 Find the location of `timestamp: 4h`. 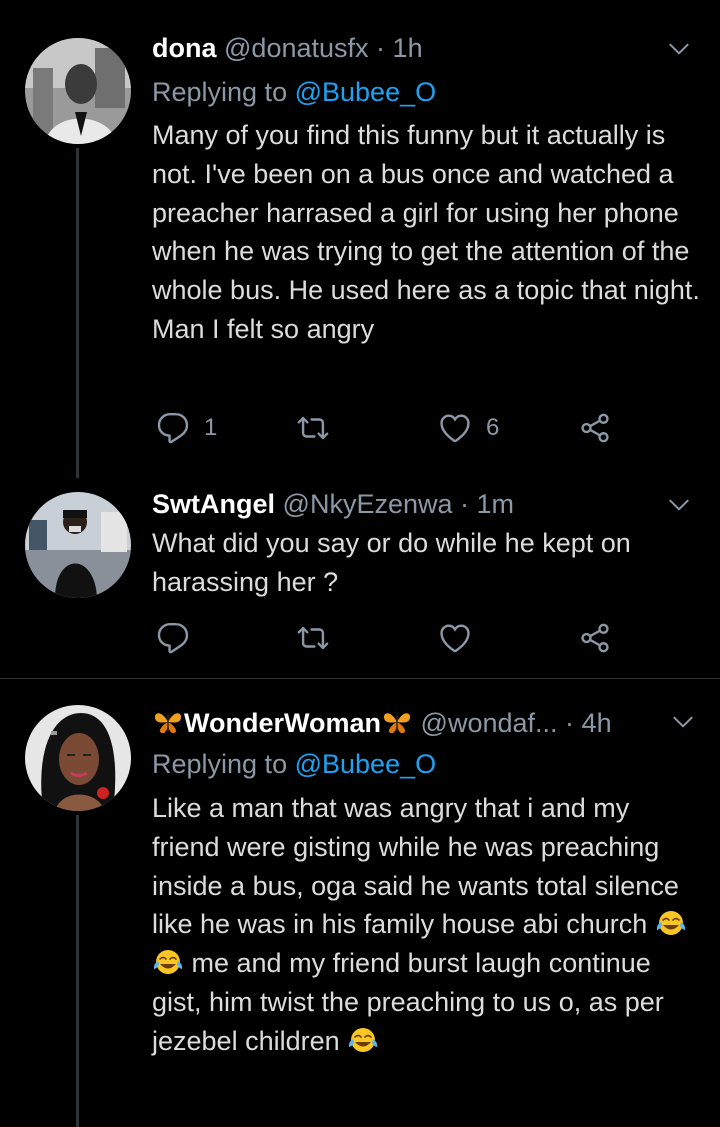

timestamp: 4h is located at coordinates (596, 723).